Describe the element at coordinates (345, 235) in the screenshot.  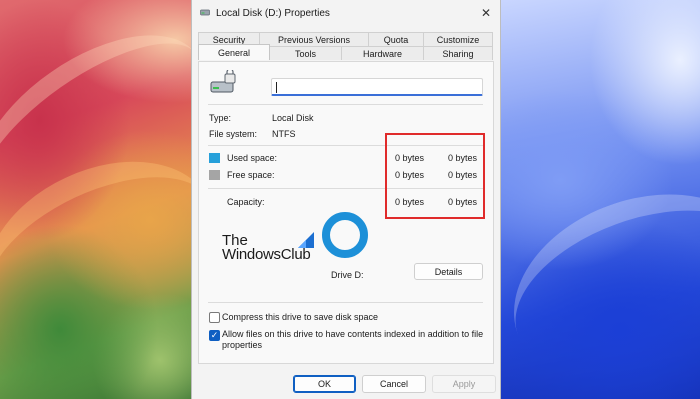
I see `disk-usage-pie` at that location.